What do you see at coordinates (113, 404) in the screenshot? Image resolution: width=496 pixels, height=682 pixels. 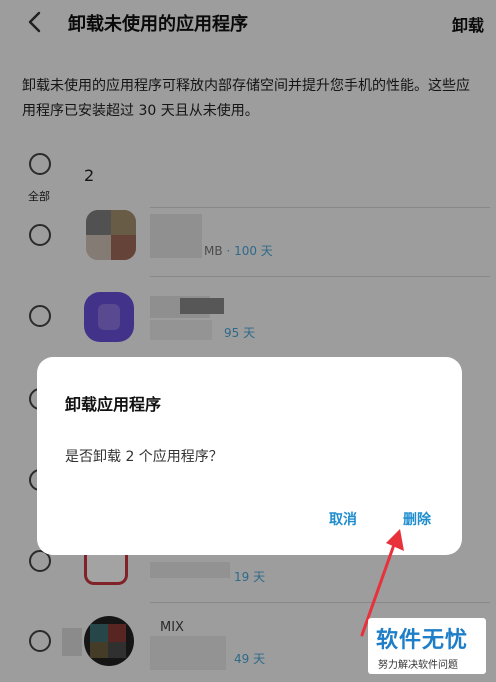 I see `dialog-title: 卸载应用程序` at bounding box center [113, 404].